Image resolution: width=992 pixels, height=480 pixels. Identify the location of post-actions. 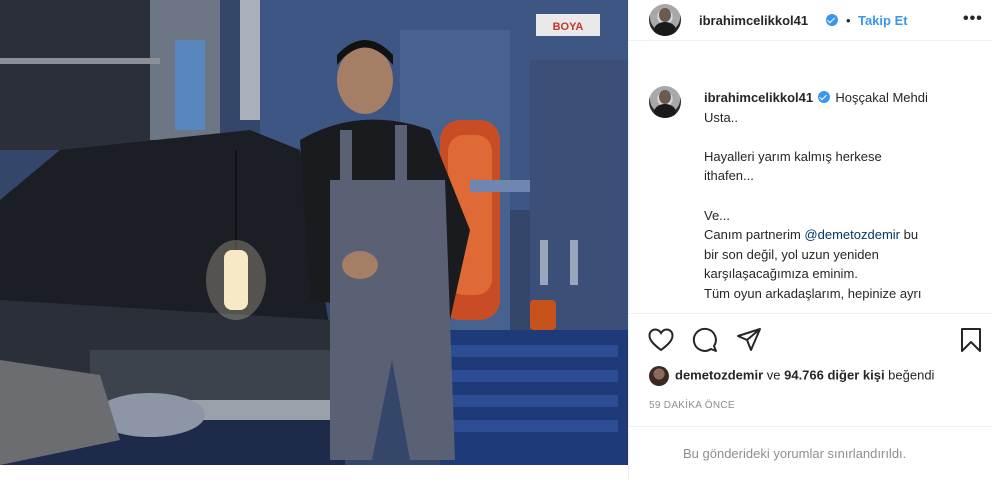
(810, 338).